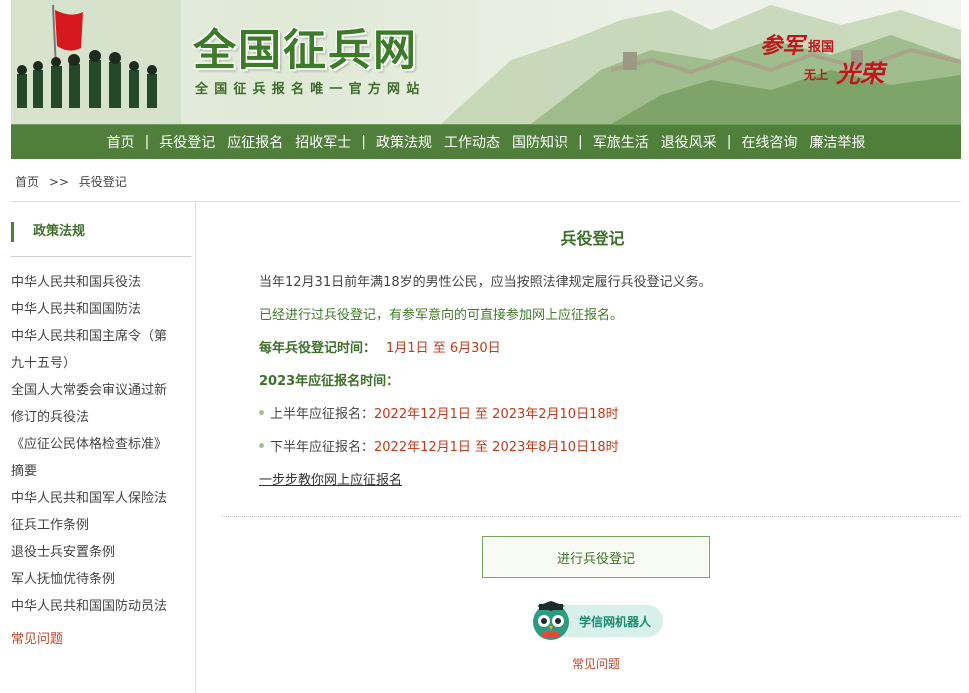 The width and height of the screenshot is (969, 693). I want to click on second-half-enlist: 下半年应征报名：2022年12月1日 至 2023年8月10日18时, so click(439, 448).